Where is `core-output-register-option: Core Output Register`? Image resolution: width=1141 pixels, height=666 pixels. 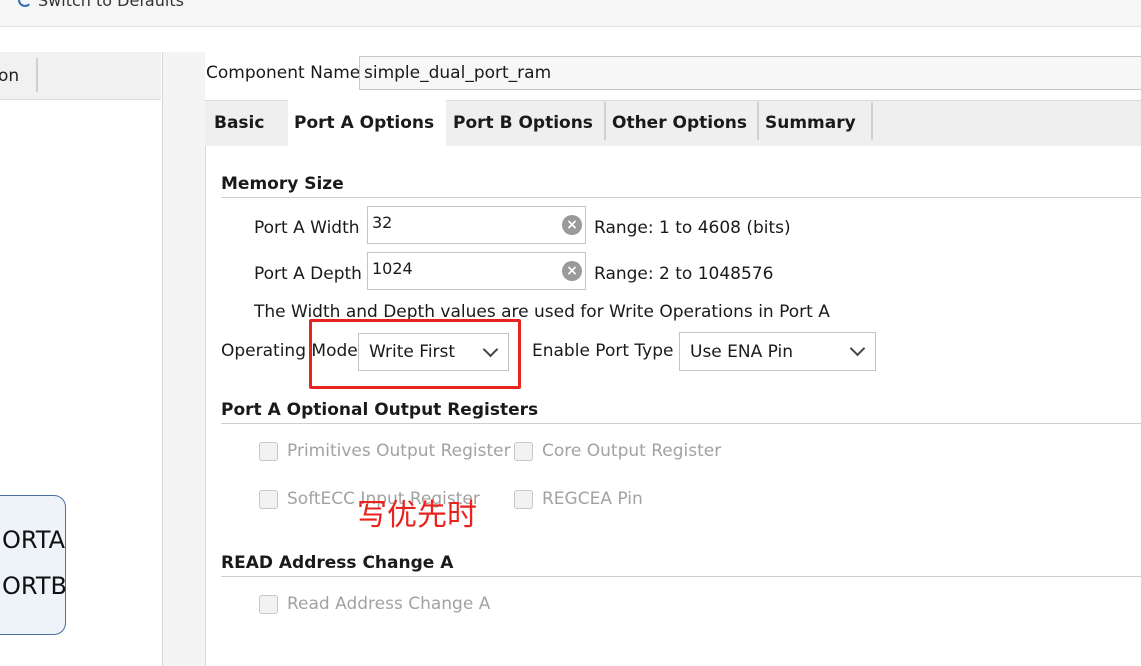
core-output-register-option: Core Output Register is located at coordinates (617, 451).